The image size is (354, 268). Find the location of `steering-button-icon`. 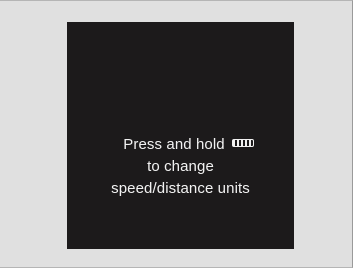

steering-button-icon is located at coordinates (242, 143).